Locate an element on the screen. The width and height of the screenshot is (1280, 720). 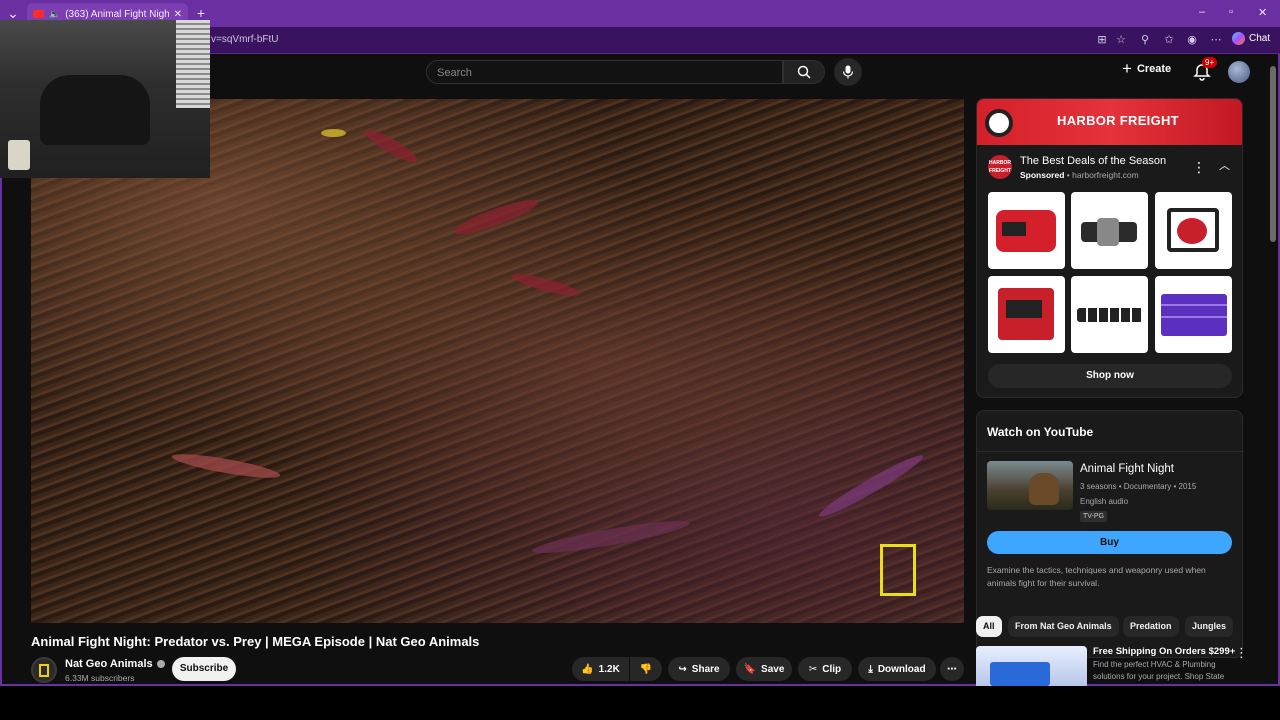
subscriber-count: 6.33M subscribers is located at coordinates (100, 678).